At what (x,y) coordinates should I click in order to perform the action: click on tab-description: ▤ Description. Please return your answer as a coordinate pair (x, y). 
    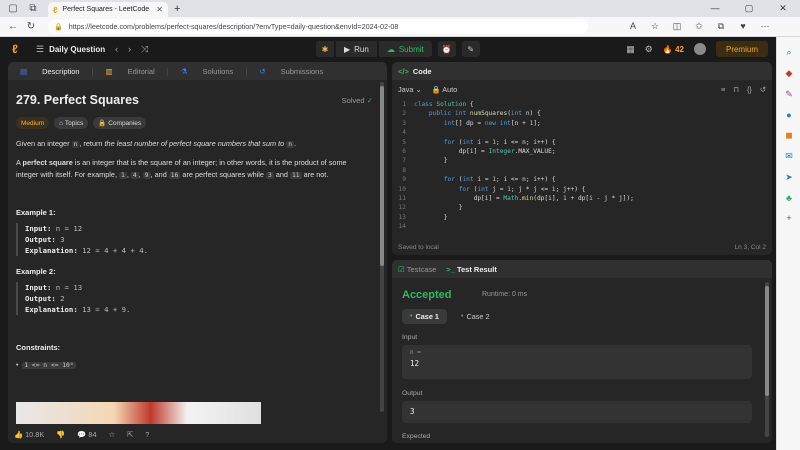
    Looking at the image, I should click on (50, 71).